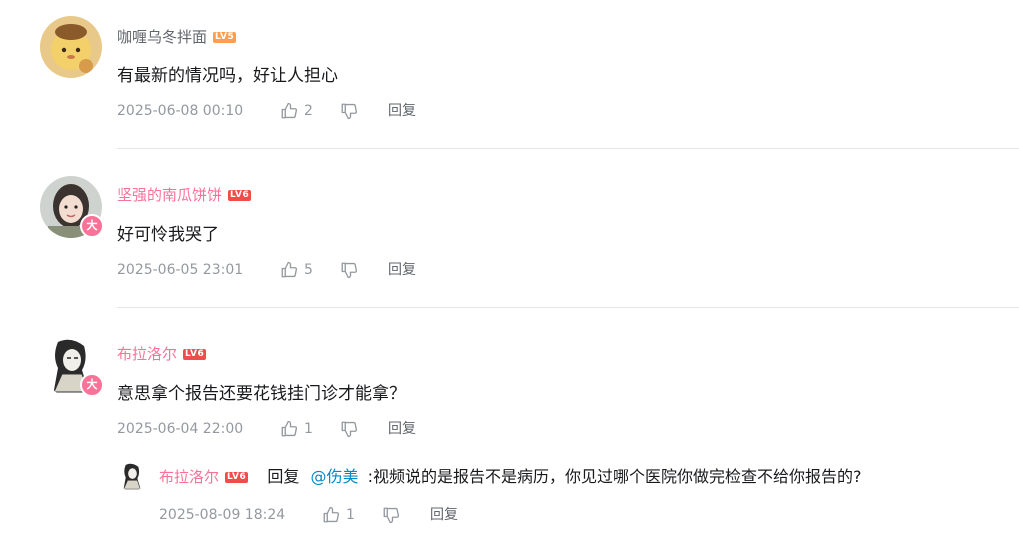 The width and height of the screenshot is (1019, 544). What do you see at coordinates (168, 235) in the screenshot?
I see `comment-content: 好可怜我哭了` at bounding box center [168, 235].